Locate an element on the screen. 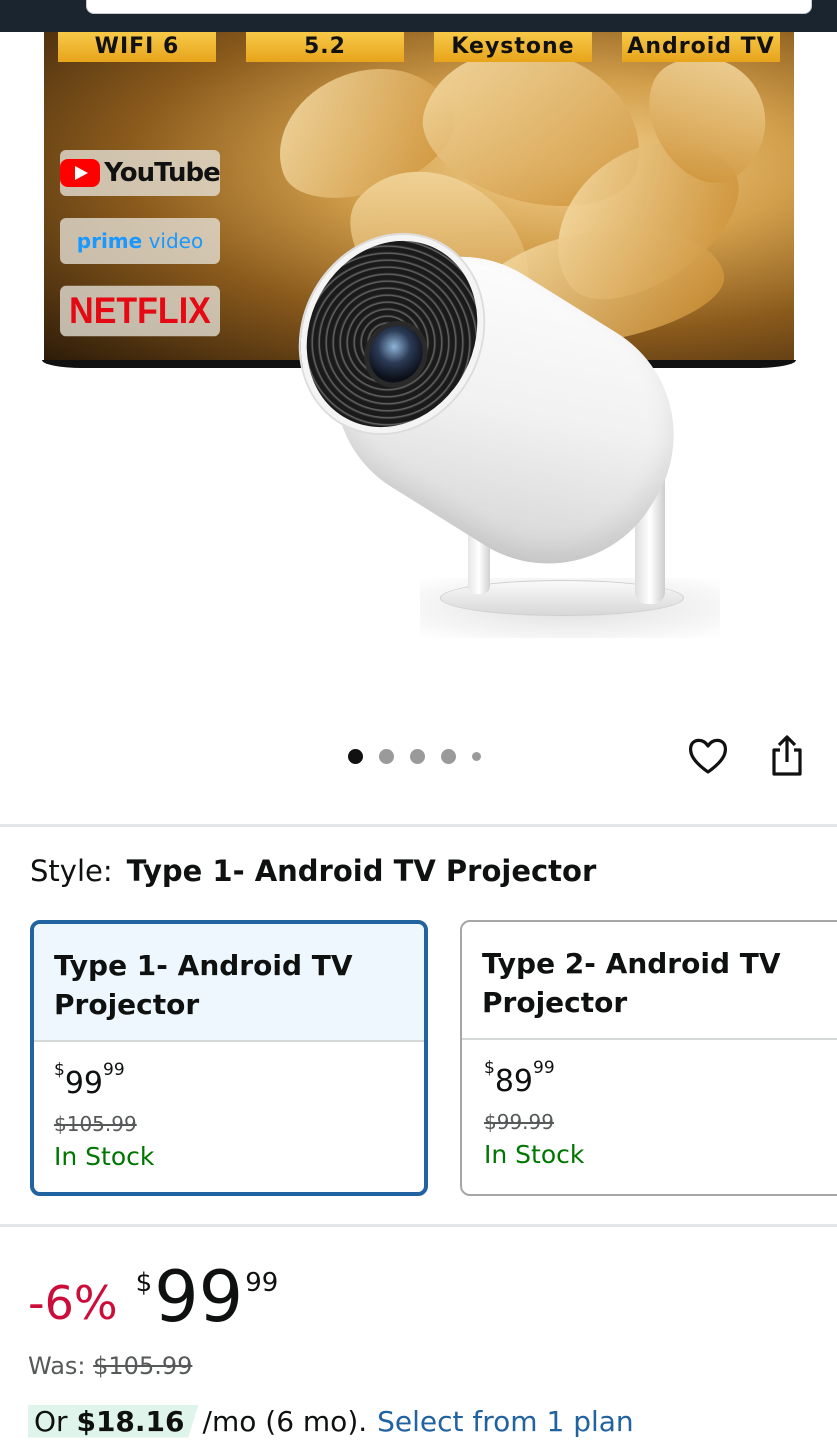 The height and width of the screenshot is (1440, 837). add-to-wishlist-button is located at coordinates (708, 756).